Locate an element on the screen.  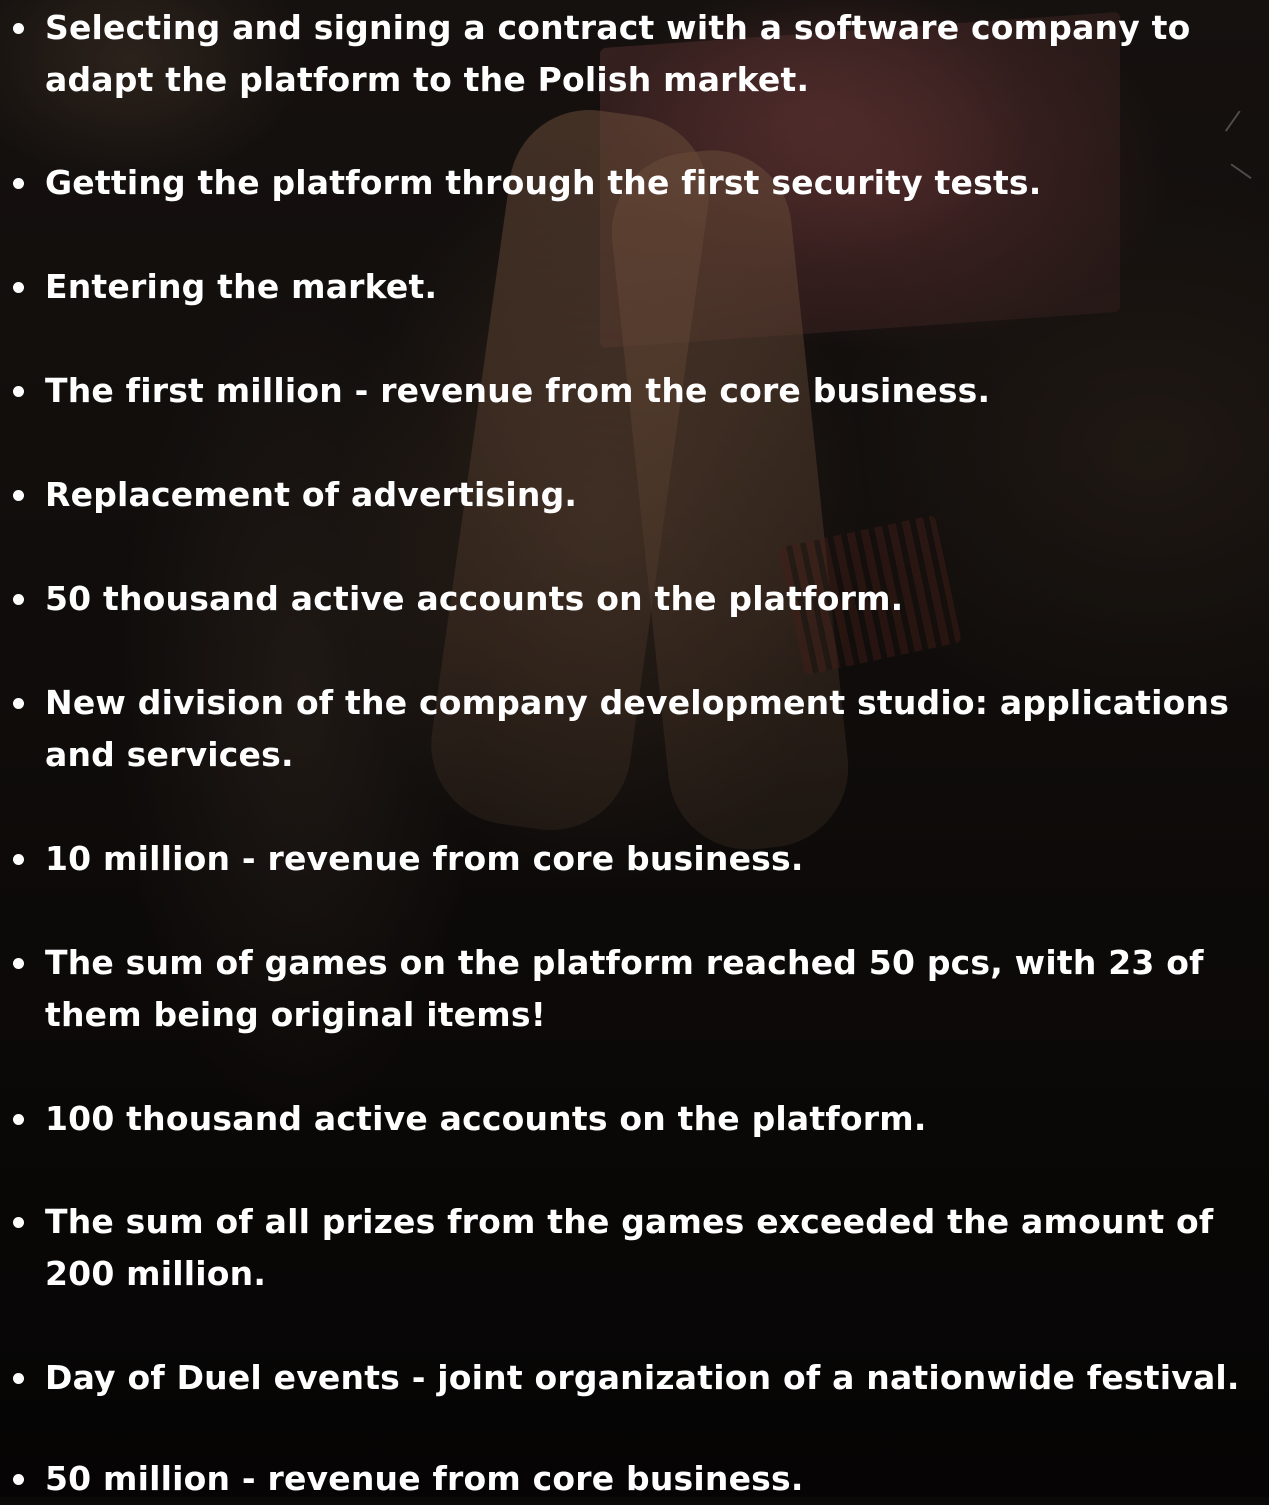
list-item: 10 million - revenue from core business. is located at coordinates (639, 859).